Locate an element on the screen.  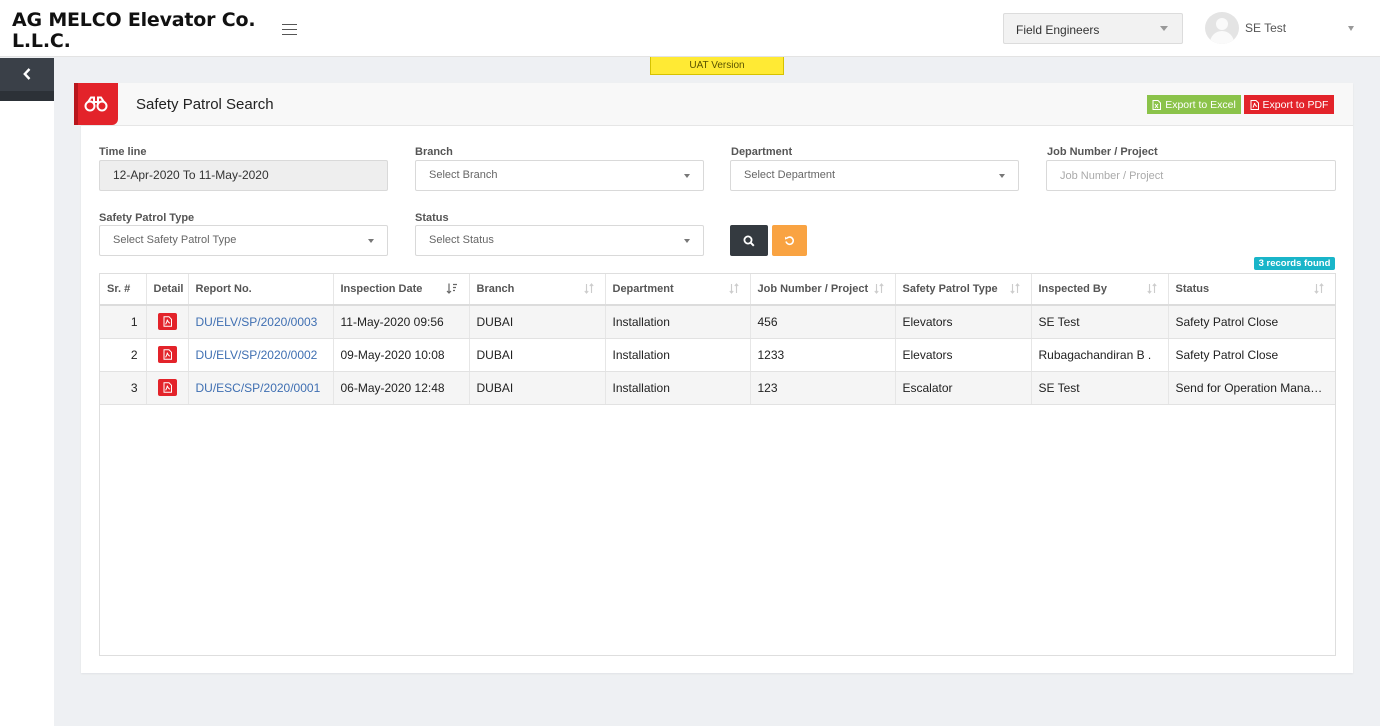
status-select: Select Status is located at coordinates (559, 240).